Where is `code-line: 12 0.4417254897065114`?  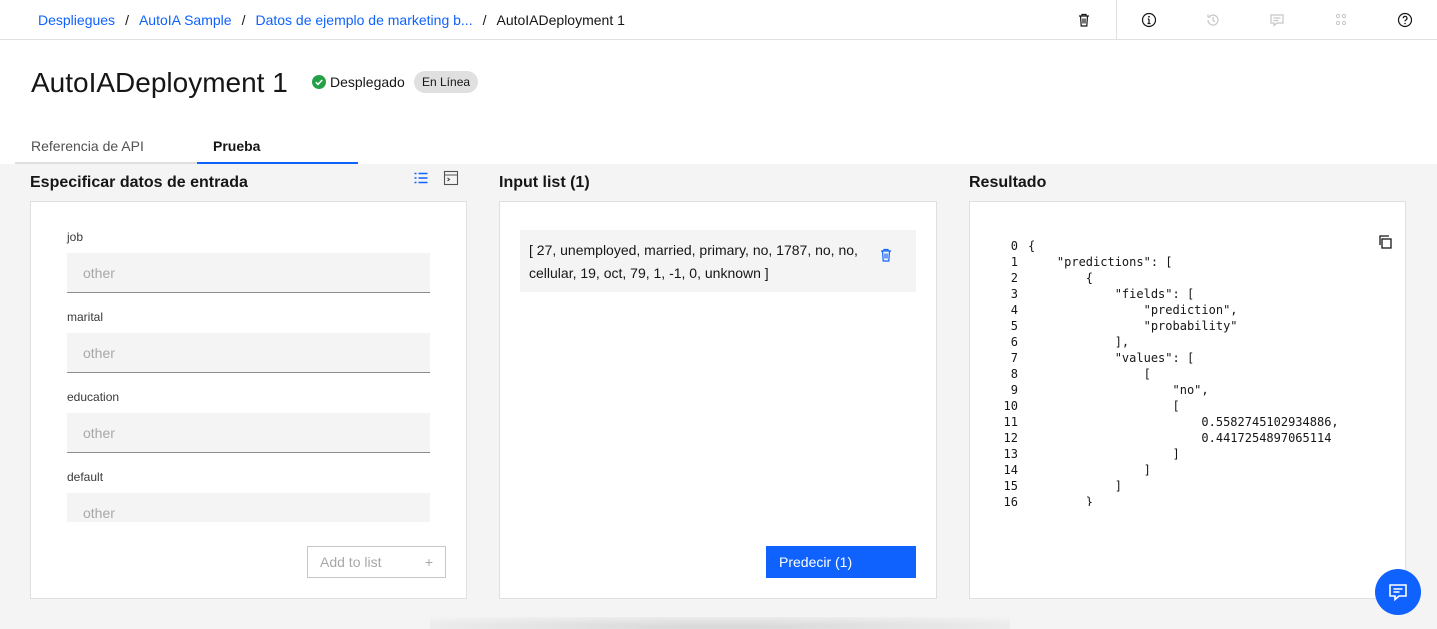 code-line: 12 0.4417254897065114 is located at coordinates (1165, 438).